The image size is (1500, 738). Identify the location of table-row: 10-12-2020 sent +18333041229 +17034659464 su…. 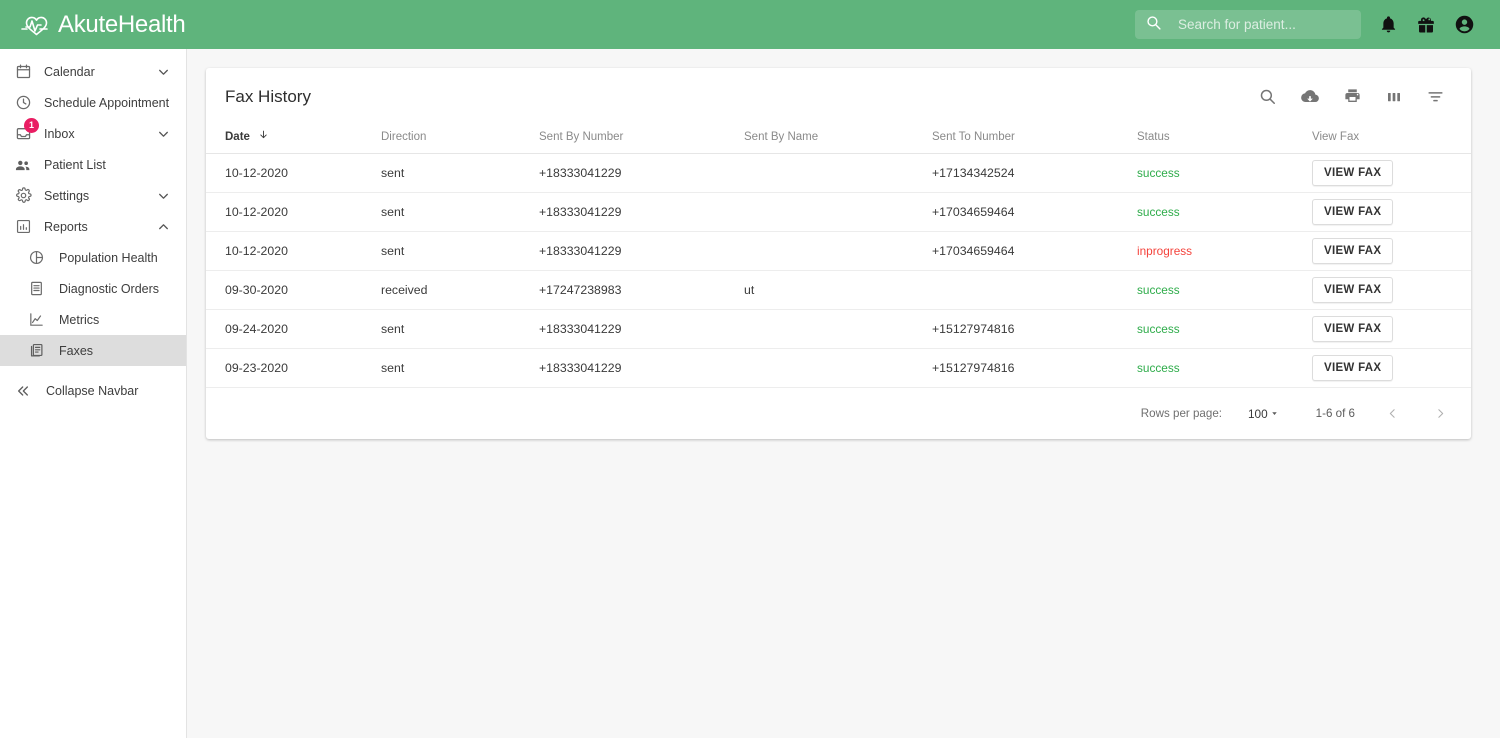
(838, 211).